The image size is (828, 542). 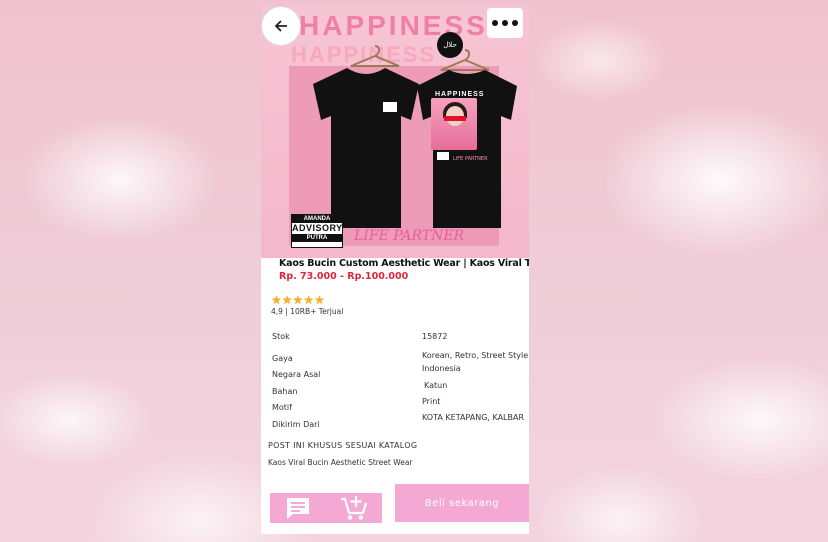 What do you see at coordinates (317, 228) in the screenshot?
I see `advisory-mid-text: ADVISORY` at bounding box center [317, 228].